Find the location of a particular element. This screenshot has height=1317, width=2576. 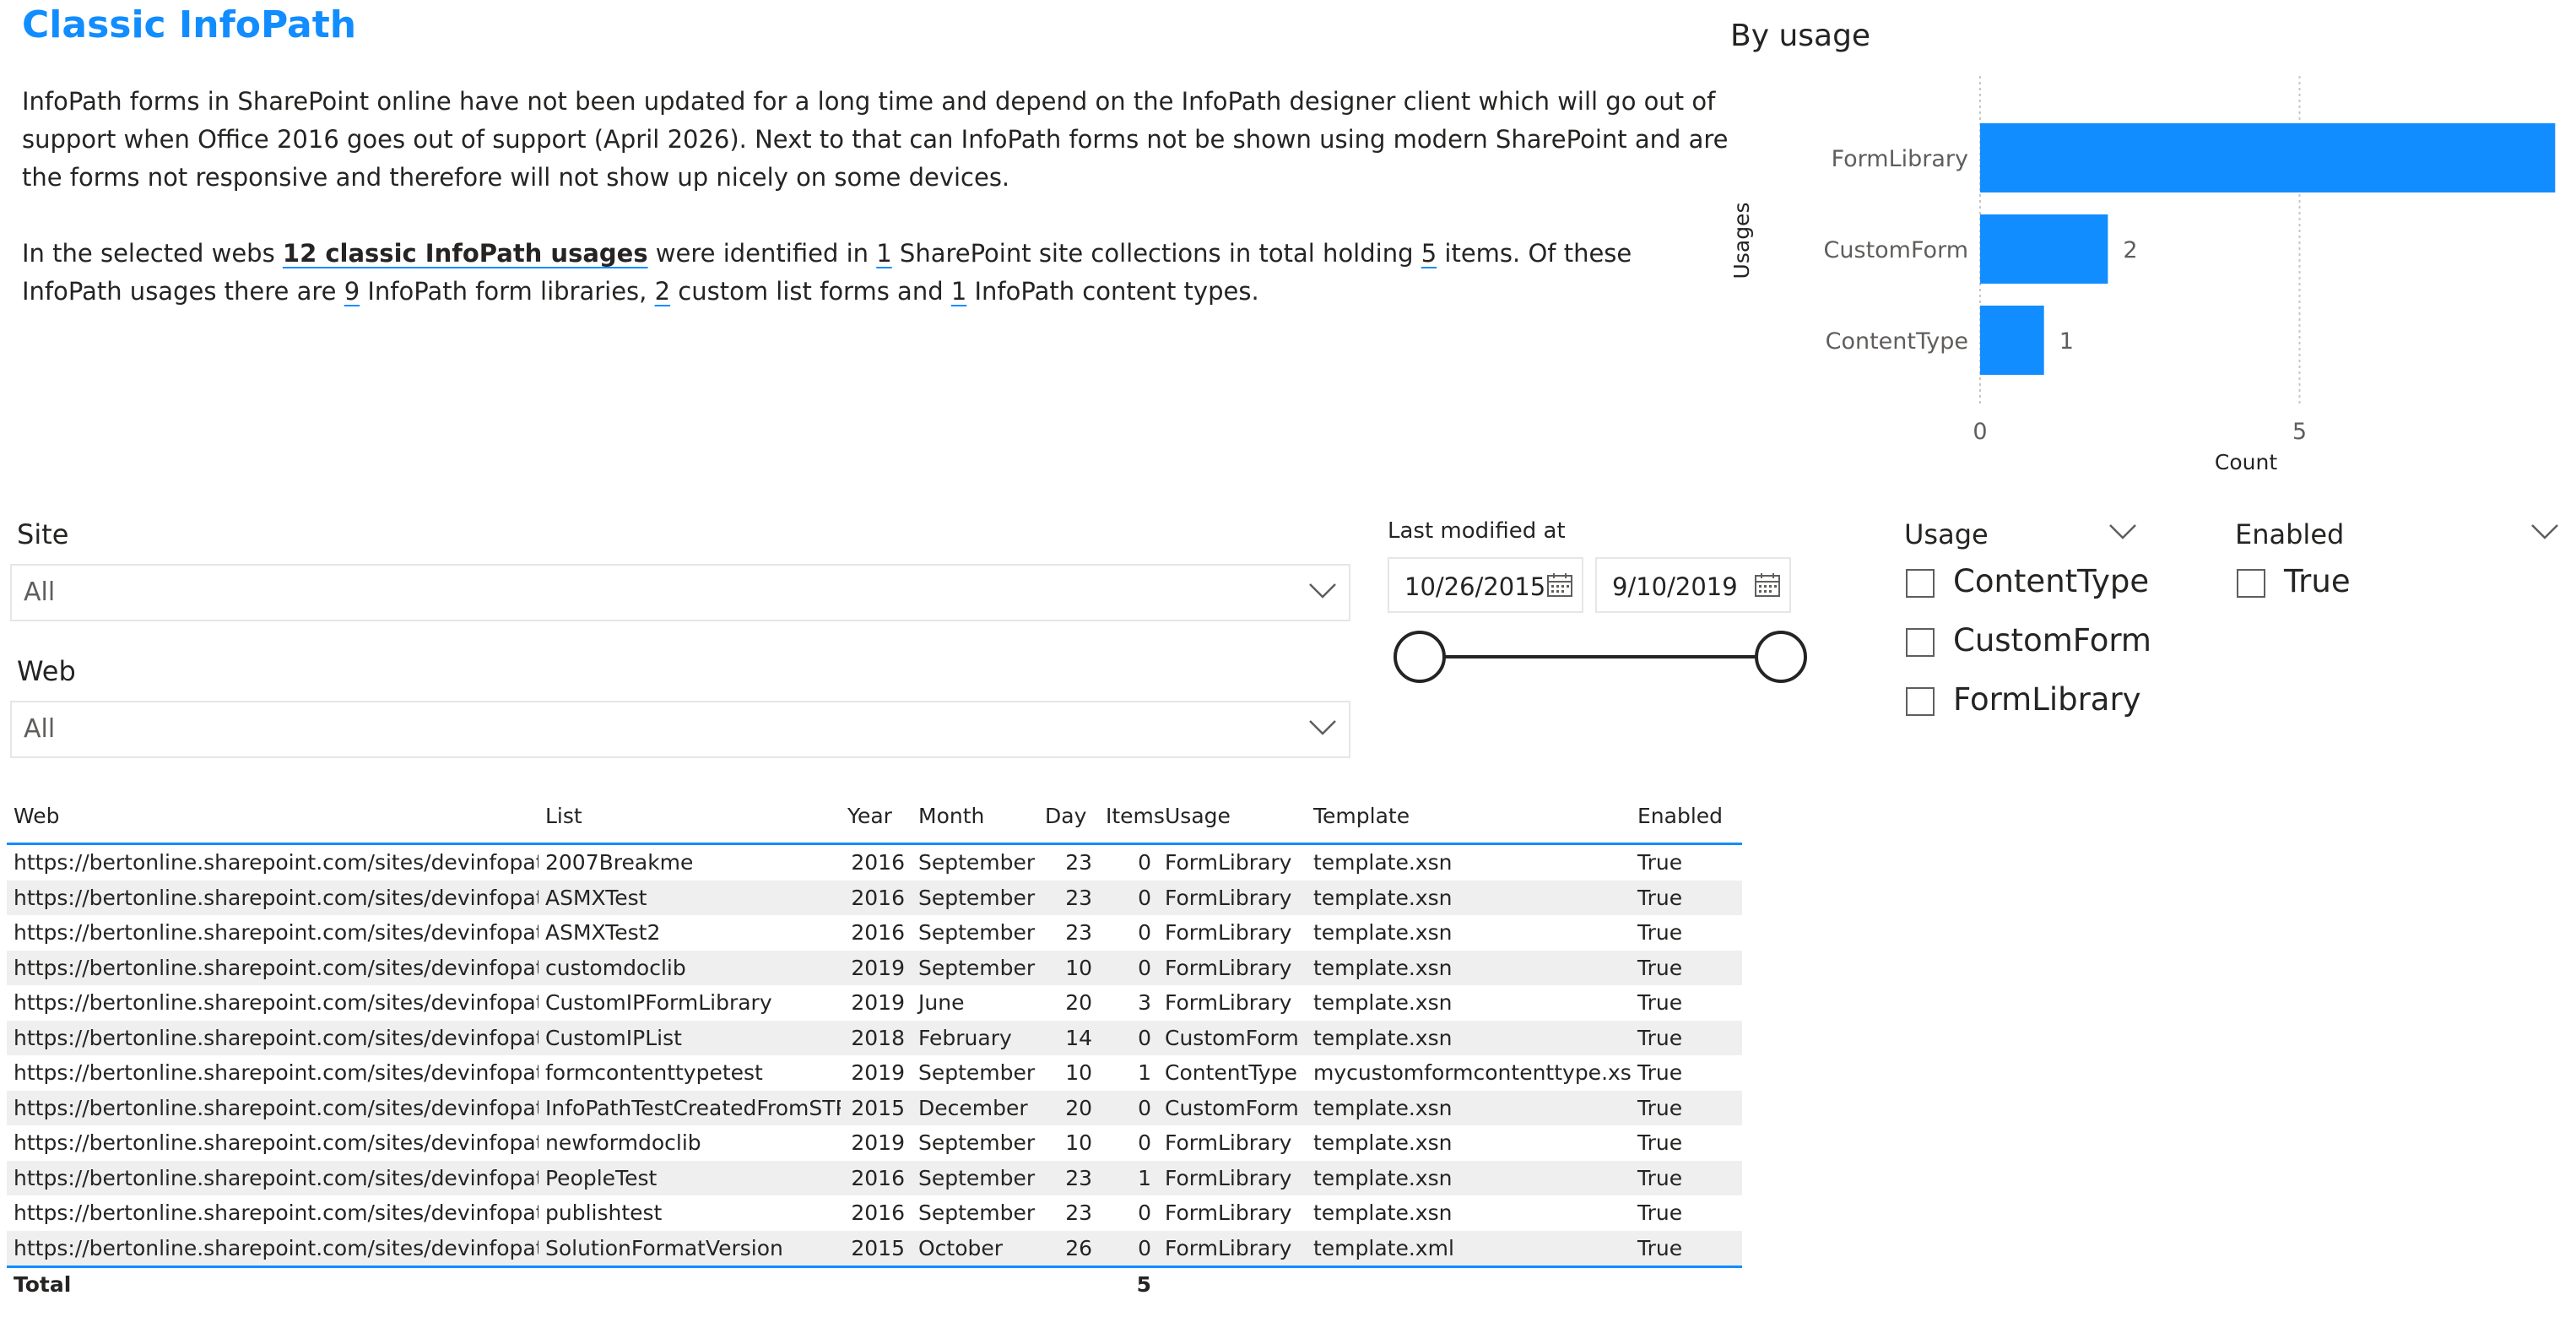

cell-items: 0 is located at coordinates (1144, 933).